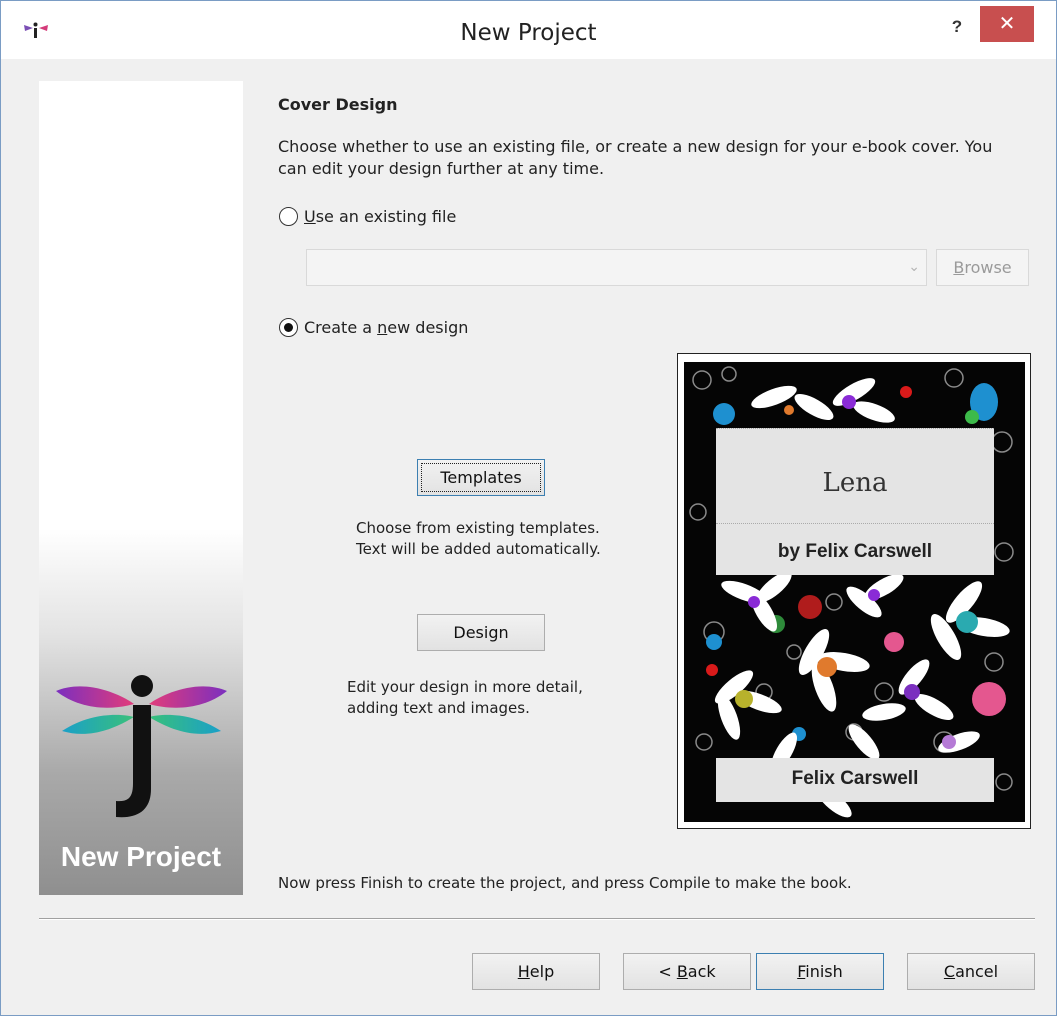 The width and height of the screenshot is (1057, 1016). Describe the element at coordinates (855, 483) in the screenshot. I see `cover-title: Lena` at that location.